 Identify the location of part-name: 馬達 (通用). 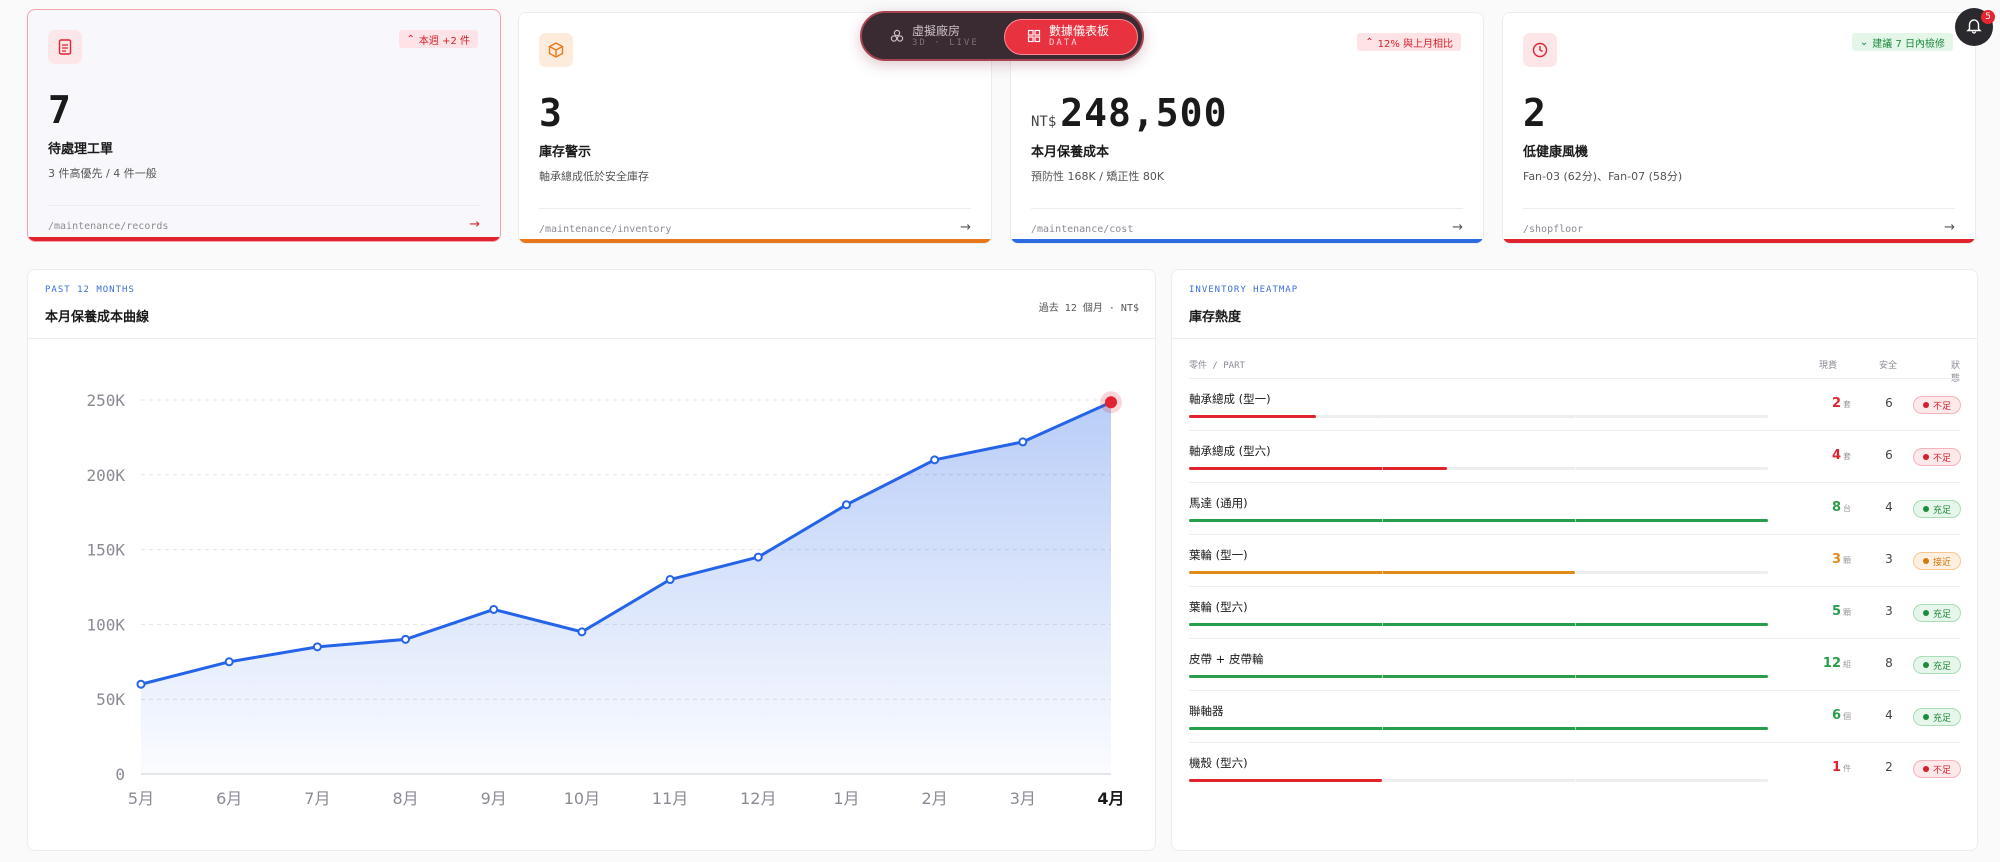
(1218, 503).